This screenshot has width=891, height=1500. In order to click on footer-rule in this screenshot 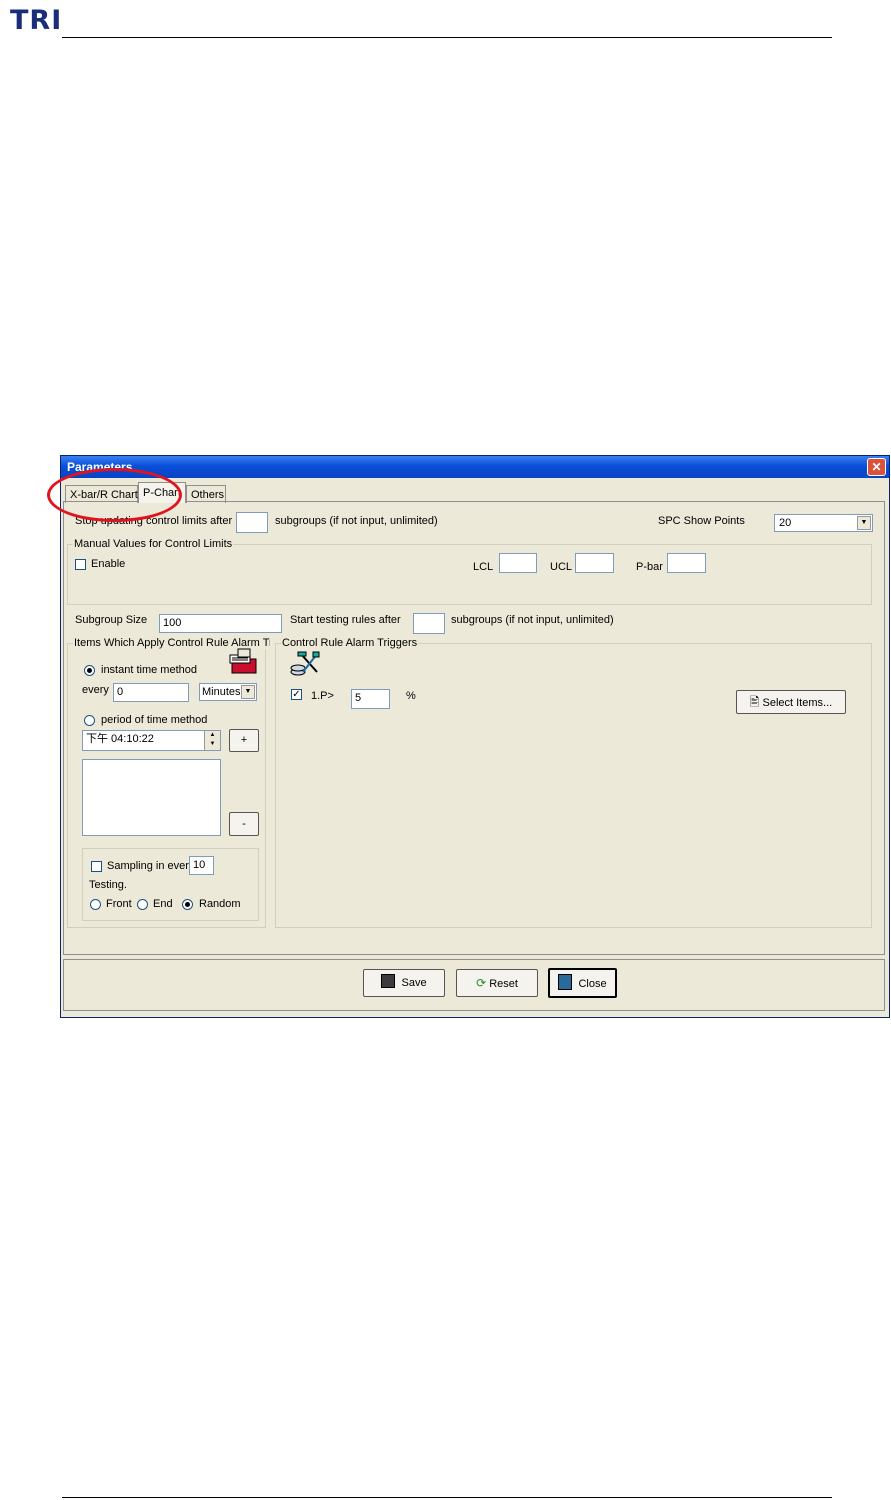, I will do `click(447, 1497)`.